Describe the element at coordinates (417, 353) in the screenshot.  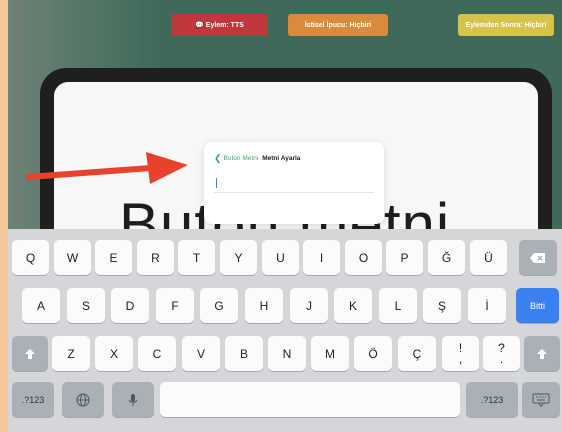
I see `key-ç: Ç` at that location.